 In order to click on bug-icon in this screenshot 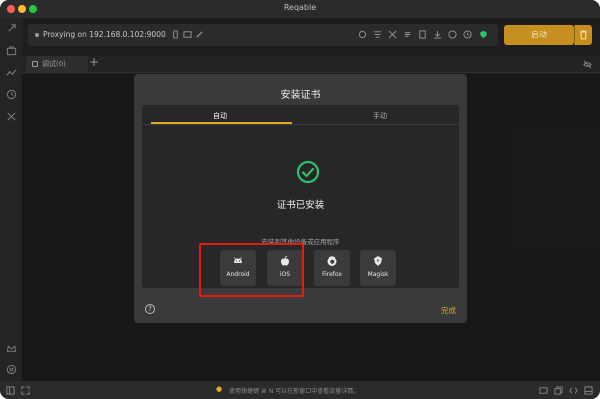, I will do `click(35, 64)`.